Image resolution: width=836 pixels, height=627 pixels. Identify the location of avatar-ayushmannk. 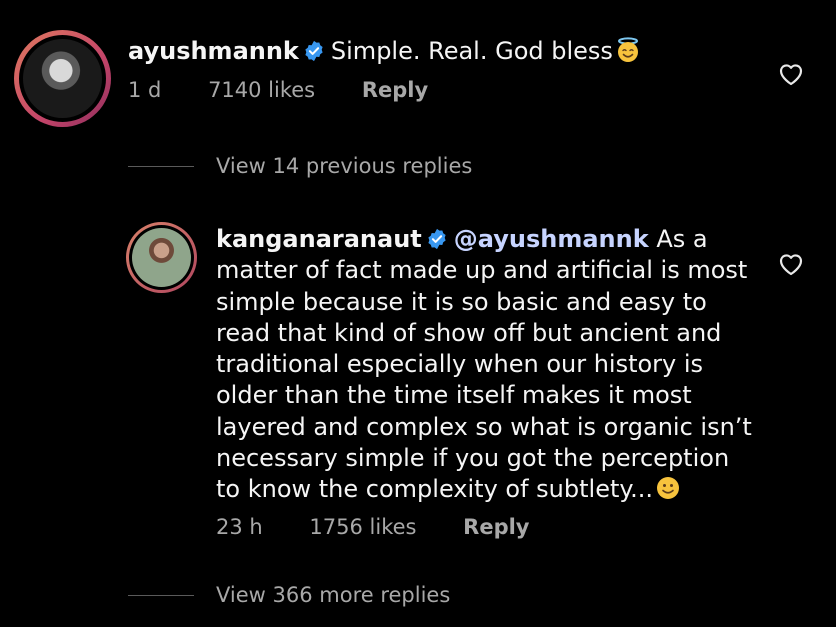
(62, 78).